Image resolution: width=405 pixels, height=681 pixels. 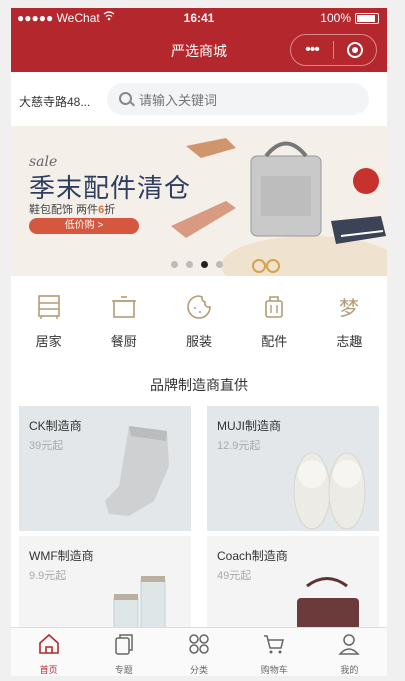 I want to click on battery-status: 100%, so click(x=349, y=18).